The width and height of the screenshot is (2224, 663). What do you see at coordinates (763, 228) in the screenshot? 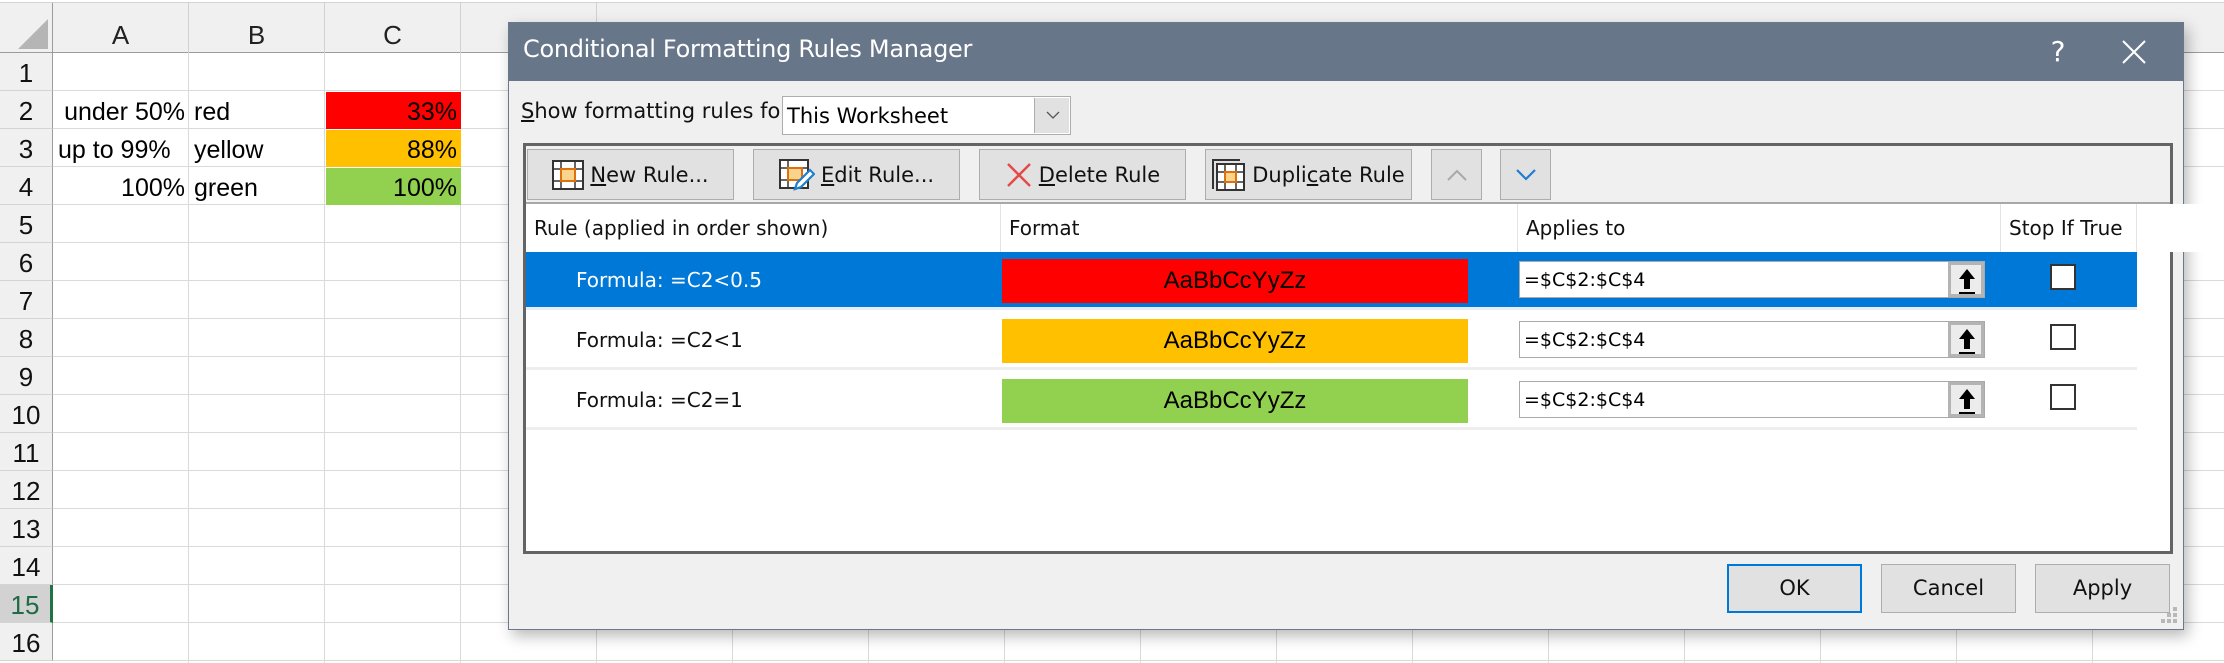
I see `column-header-rule: Rule (applied in order shown)` at bounding box center [763, 228].